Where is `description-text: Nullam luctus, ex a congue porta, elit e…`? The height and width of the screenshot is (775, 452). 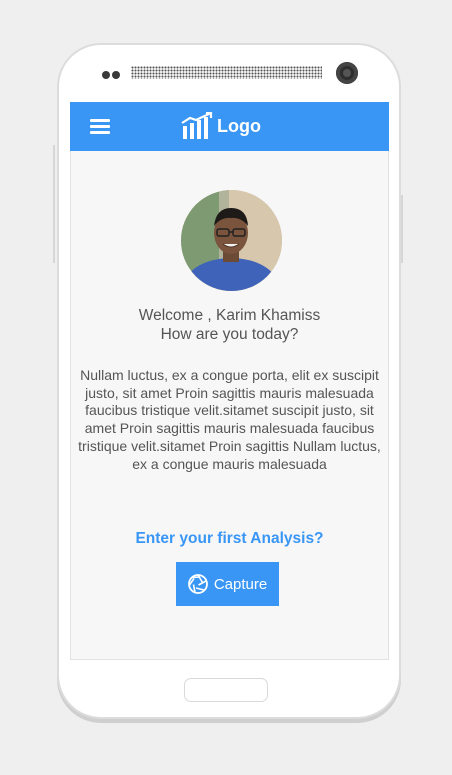 description-text: Nullam luctus, ex a congue porta, elit e… is located at coordinates (229, 419).